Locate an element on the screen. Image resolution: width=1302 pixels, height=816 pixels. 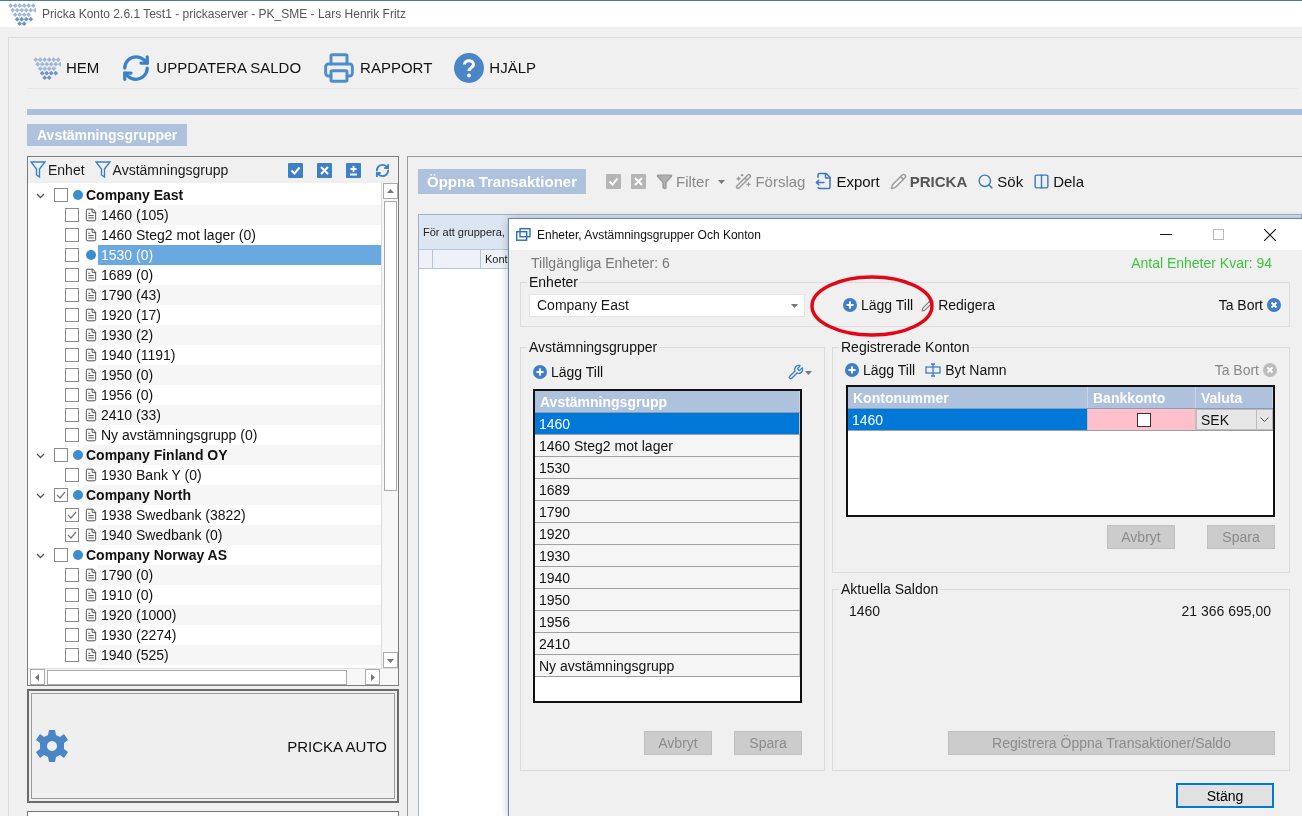
tree-item: Company North is located at coordinates (232, 495).